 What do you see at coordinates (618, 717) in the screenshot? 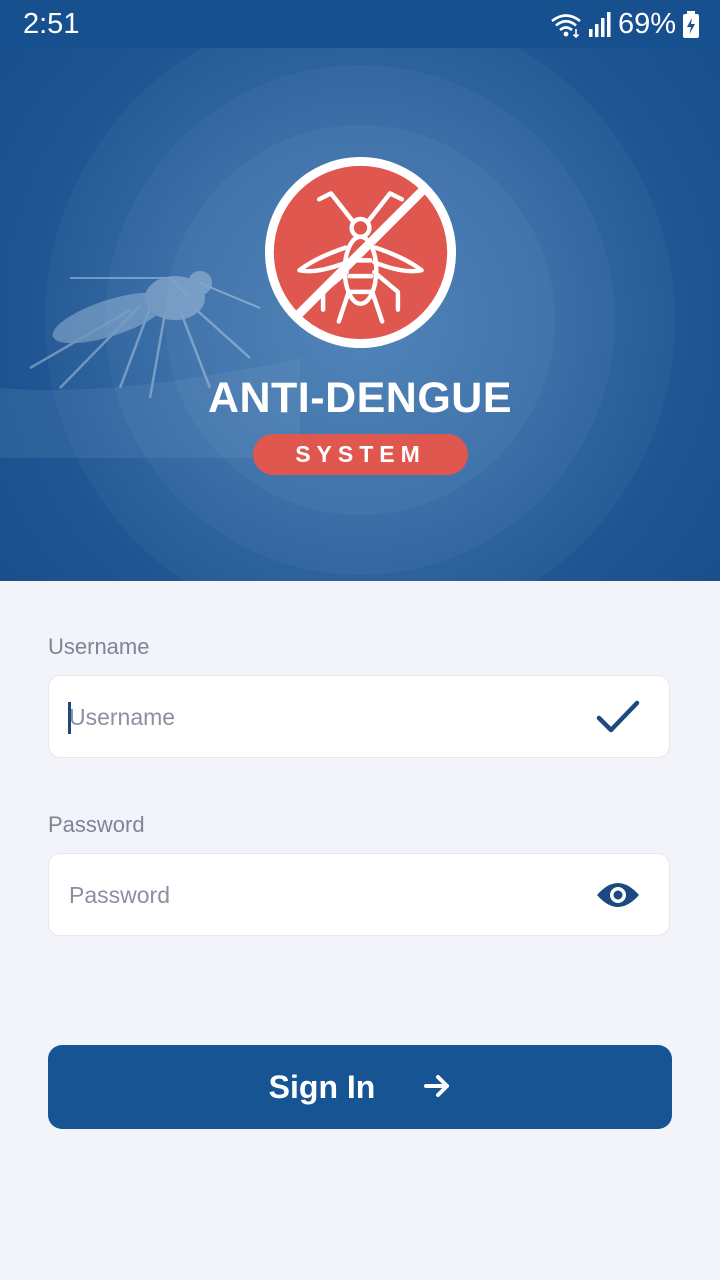
I see `check-icon` at bounding box center [618, 717].